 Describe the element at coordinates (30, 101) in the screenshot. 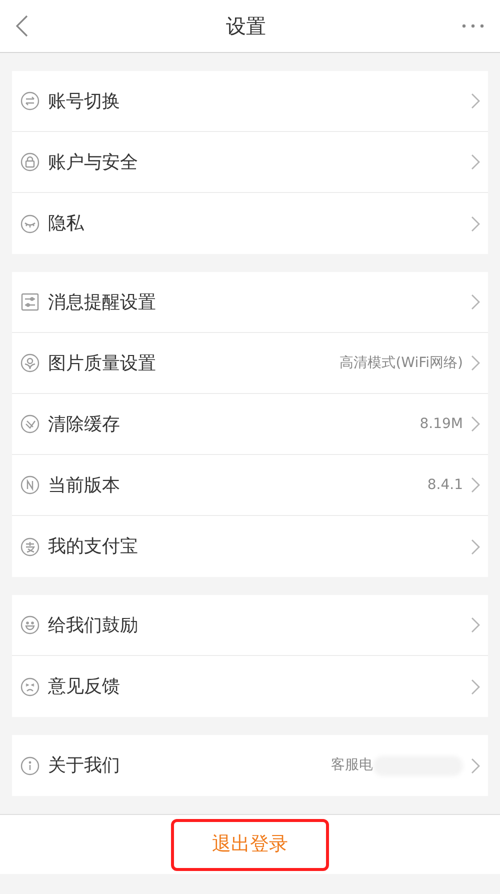

I see `swap-icon` at that location.